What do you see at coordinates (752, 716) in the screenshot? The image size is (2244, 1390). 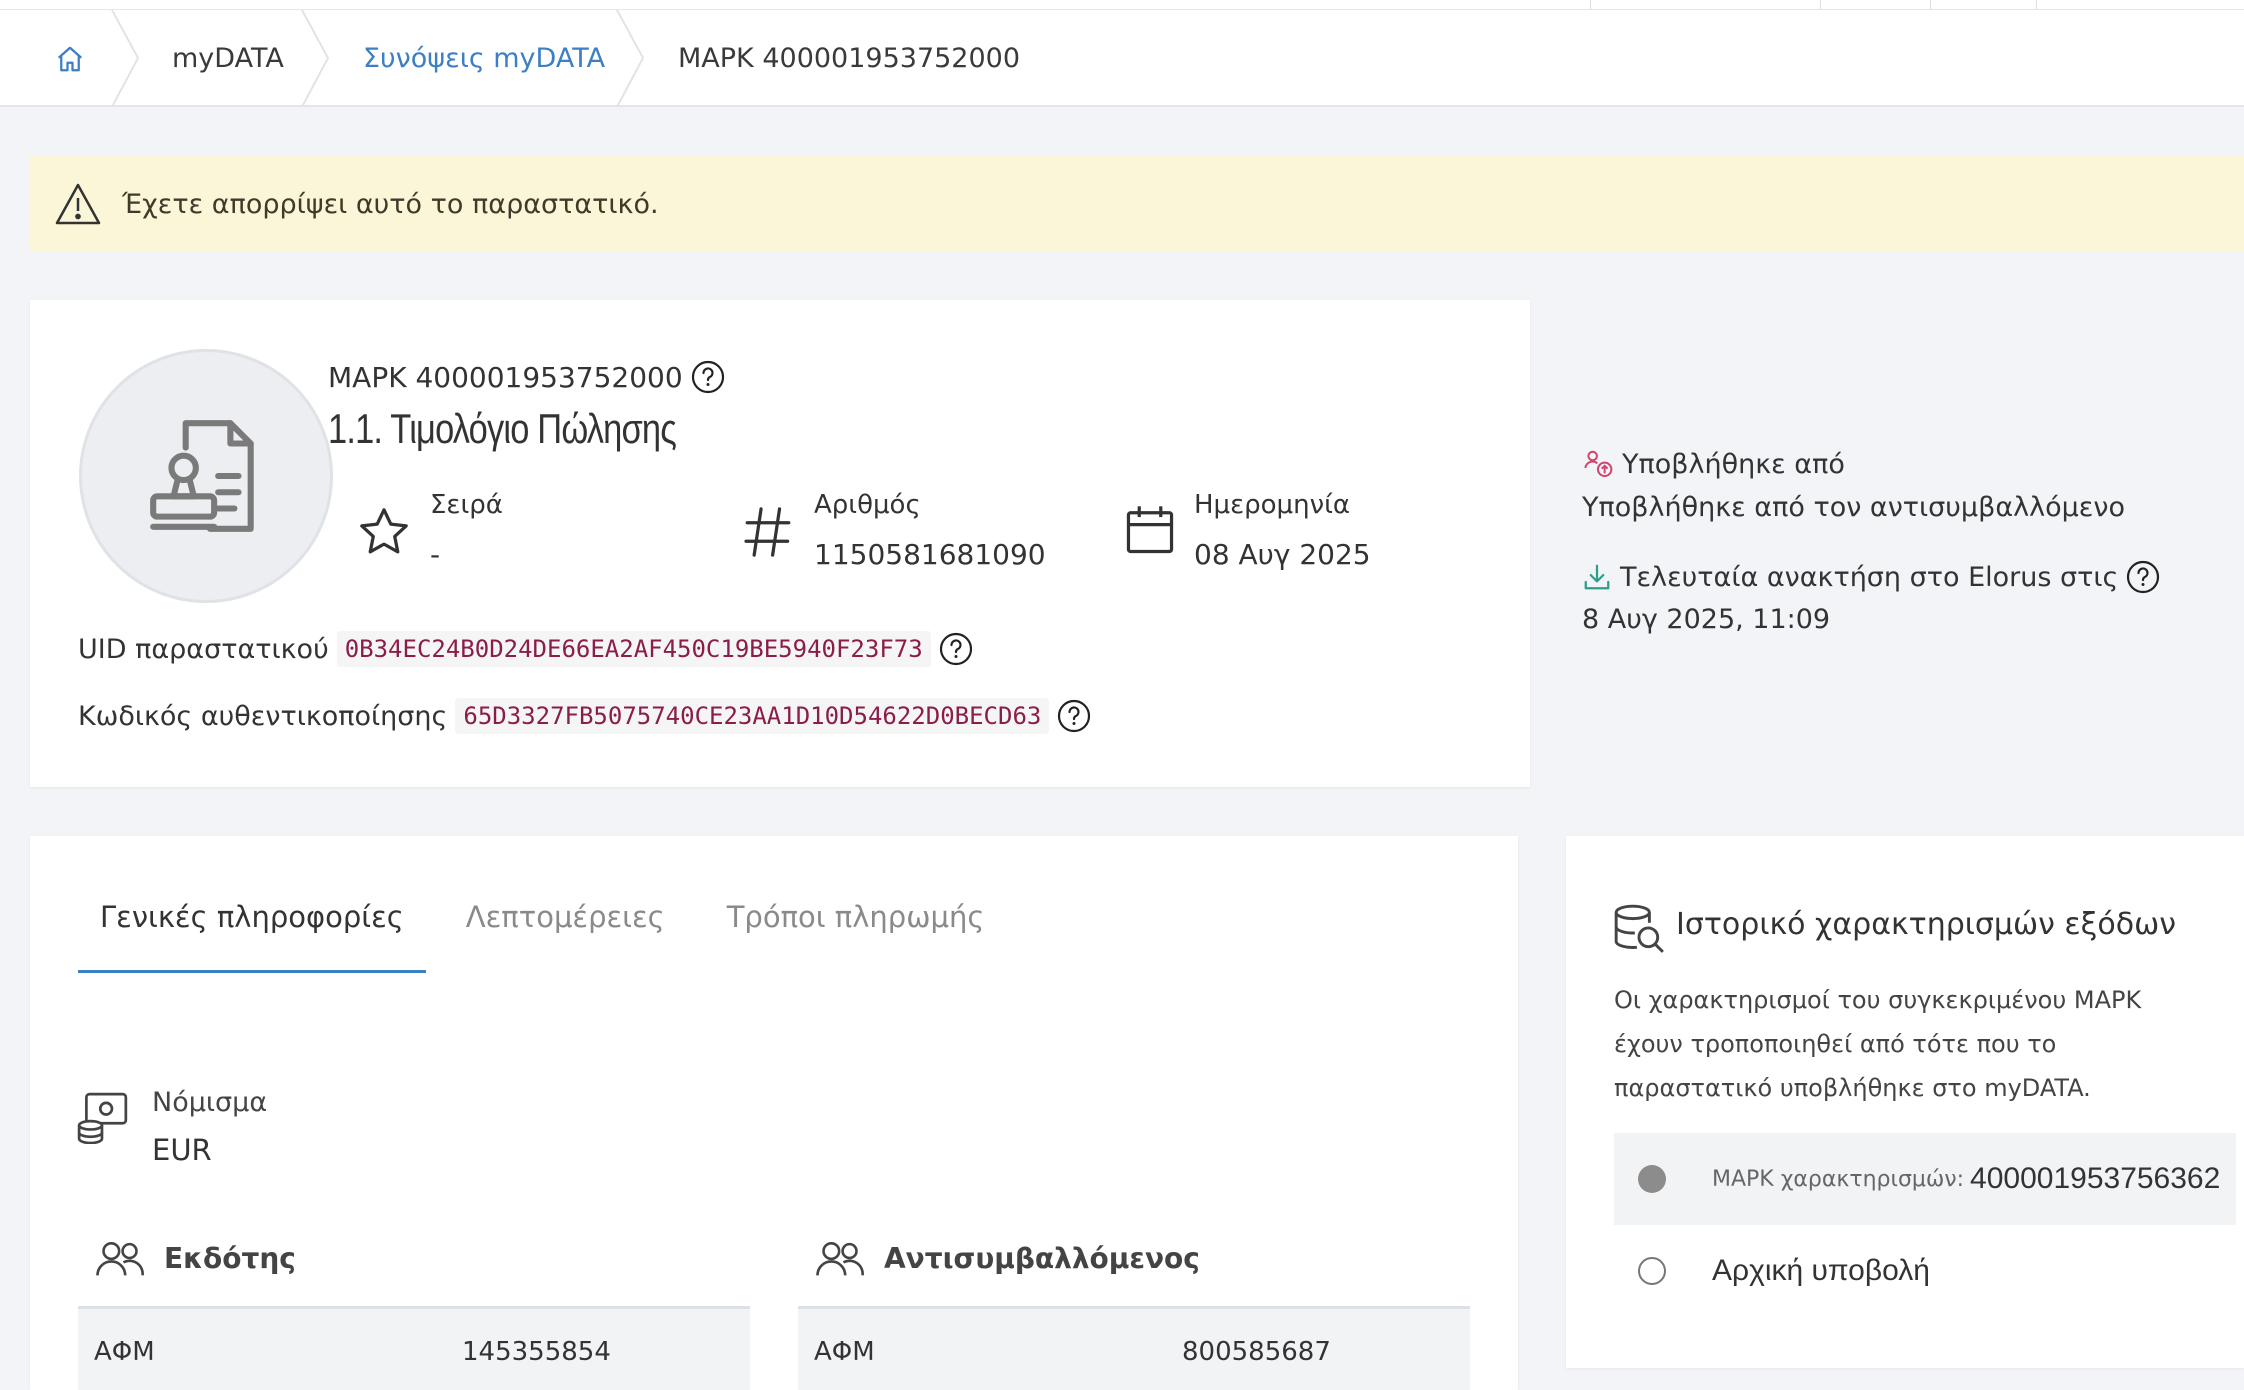 I see `auth-value: 65D3327FB5075740CE23AA1D10D54622D0BECD63` at bounding box center [752, 716].